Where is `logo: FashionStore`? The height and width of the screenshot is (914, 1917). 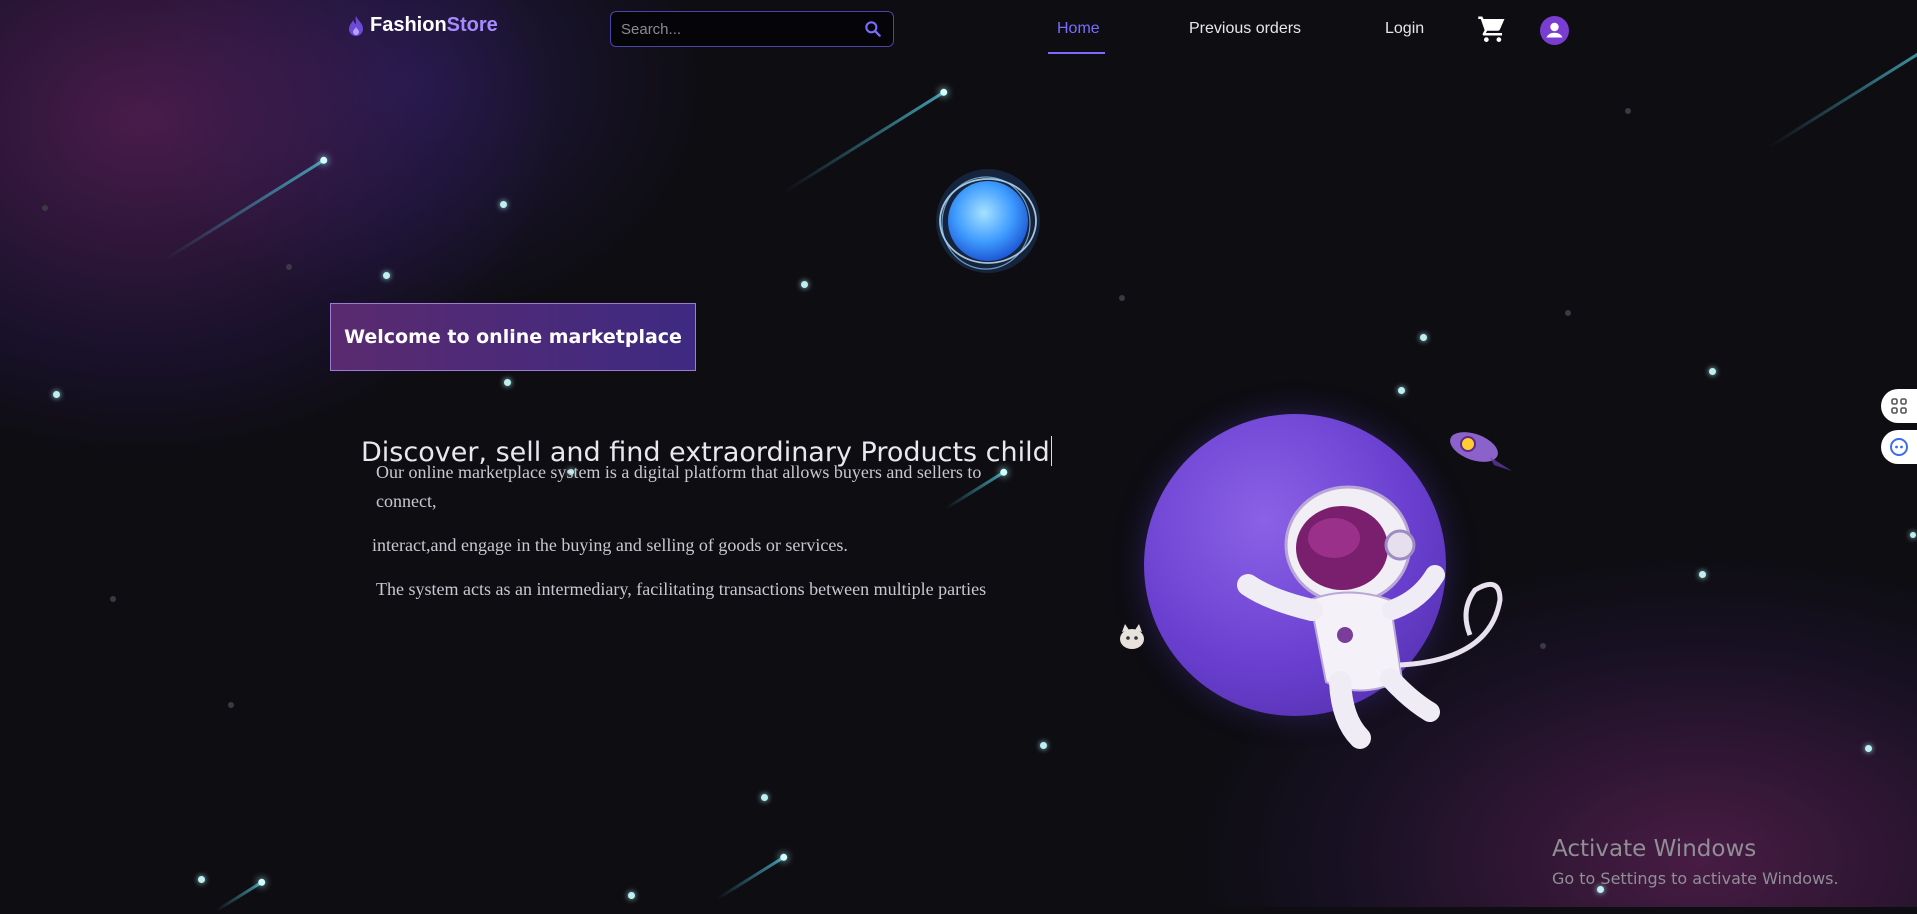 logo: FashionStore is located at coordinates (423, 25).